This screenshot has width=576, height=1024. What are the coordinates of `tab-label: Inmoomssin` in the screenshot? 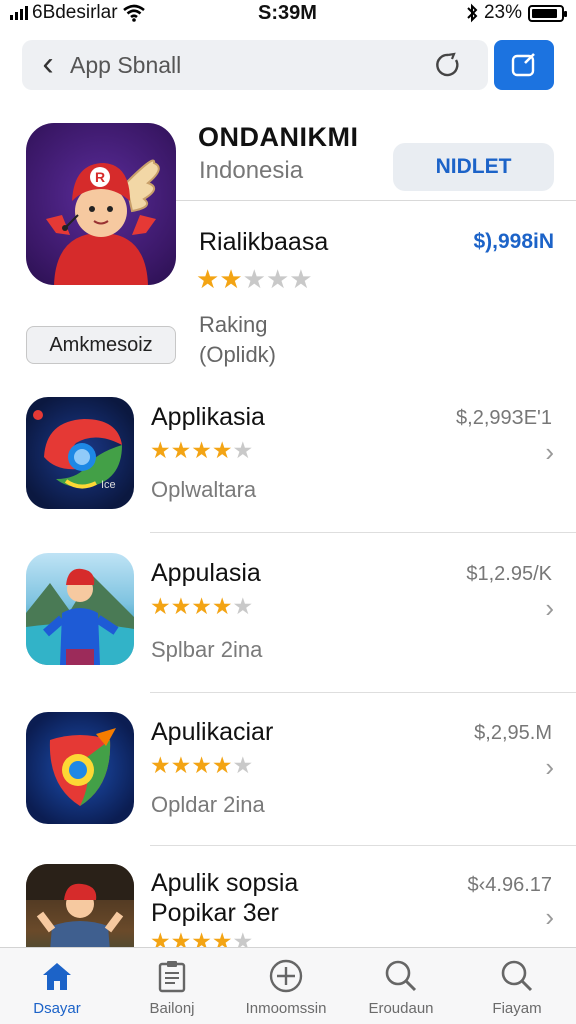 It's located at (286, 1008).